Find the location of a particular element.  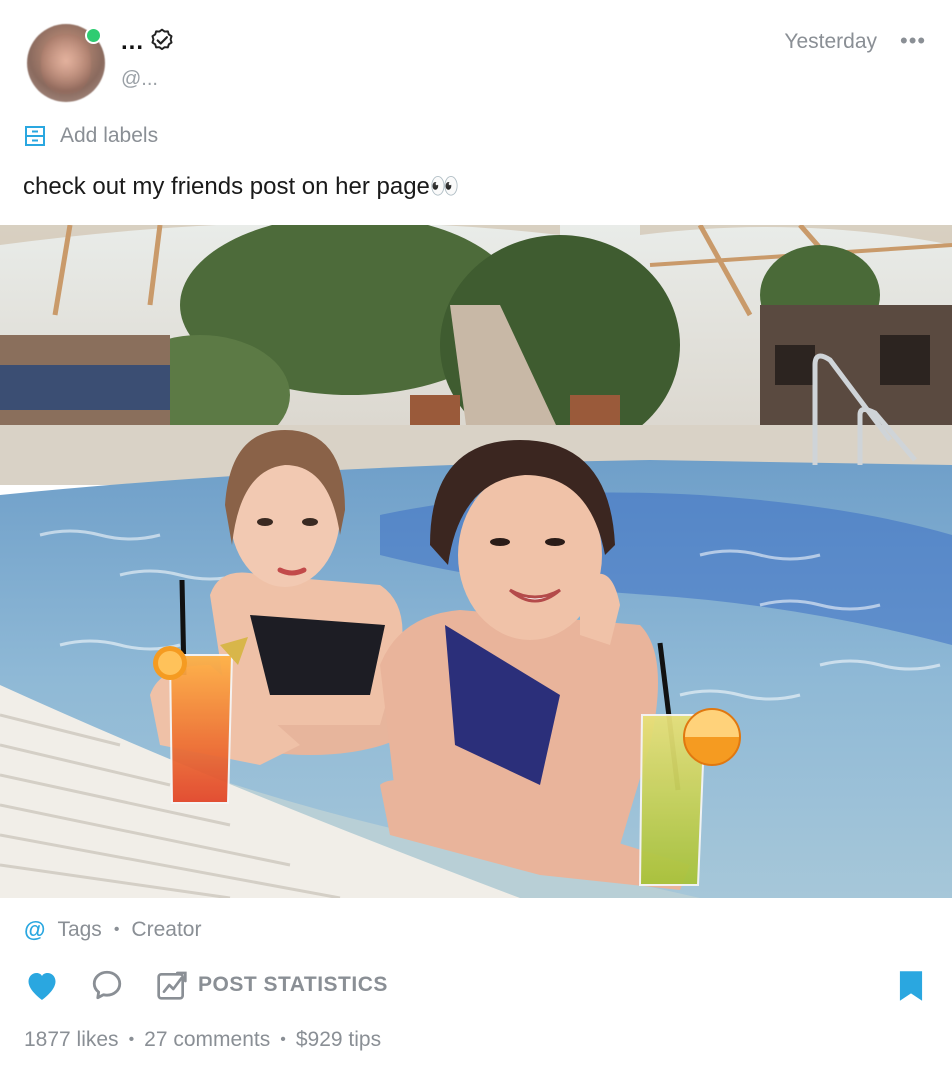

post-statistics-button: POST STATISTICS is located at coordinates (272, 985).